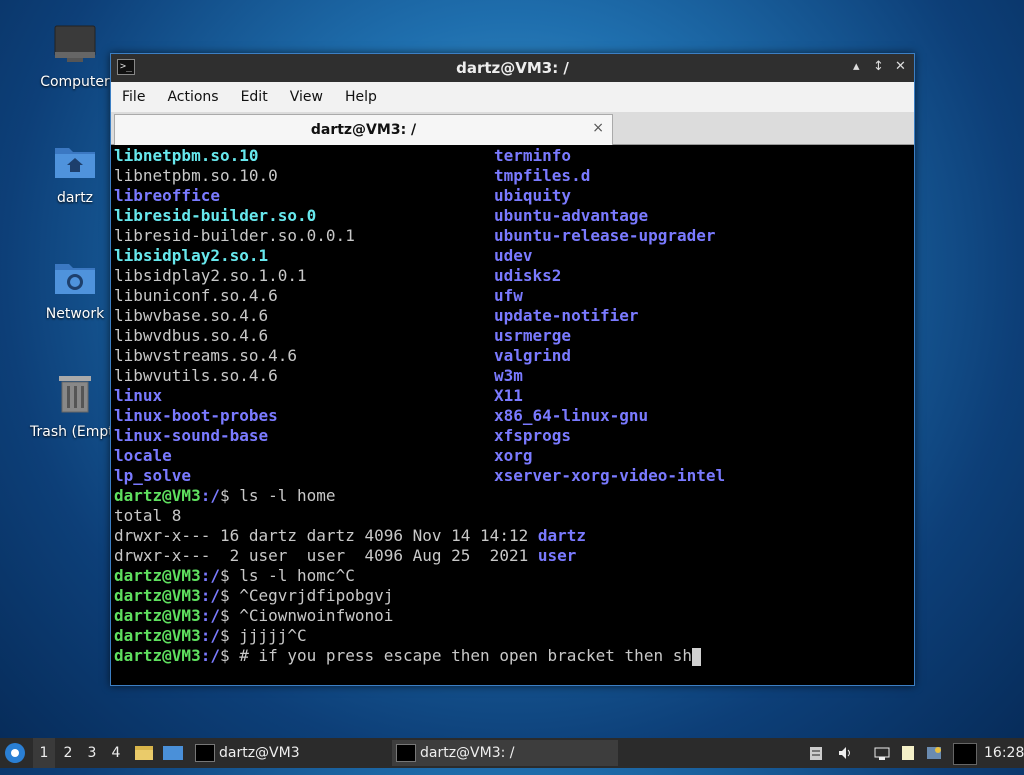 This screenshot has width=1024, height=775. Describe the element at coordinates (191, 315) in the screenshot. I see `listing-entry-left: libwvbase.so.4.6` at that location.